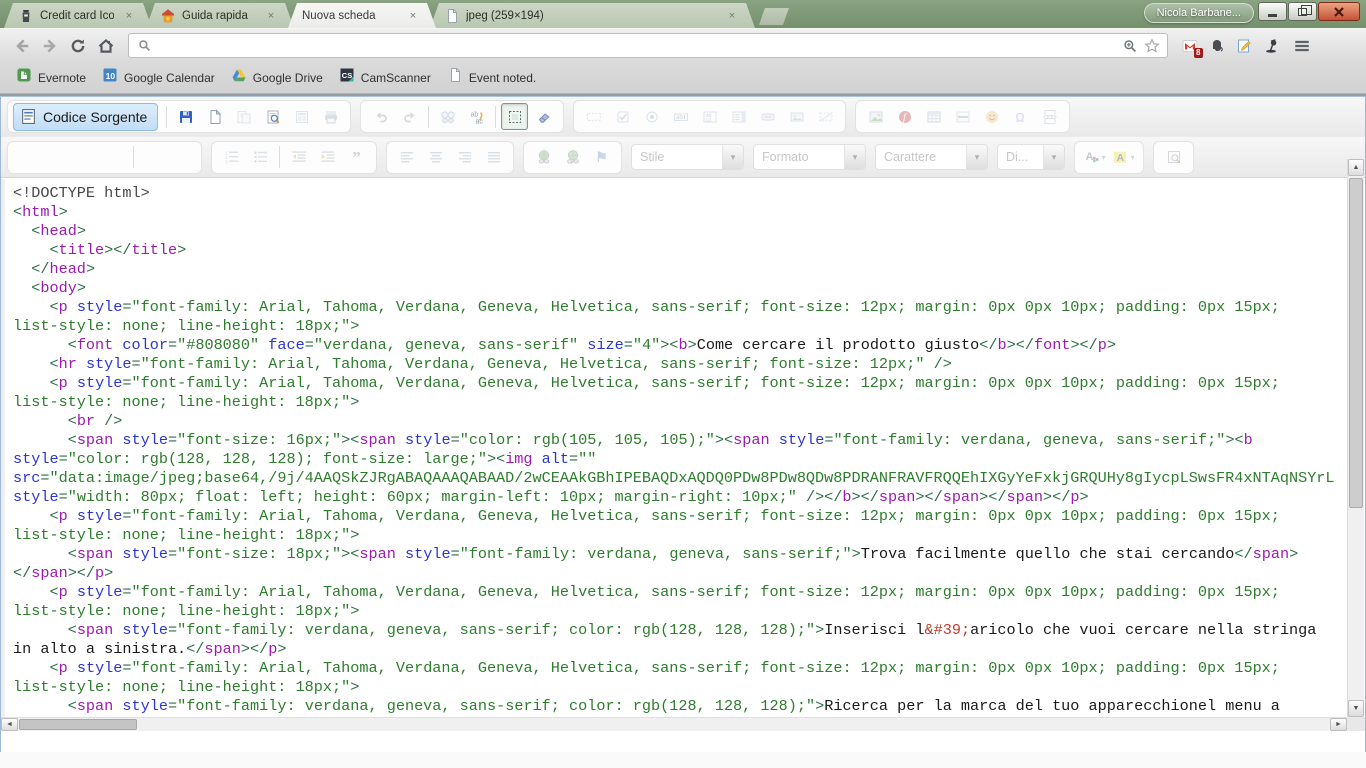 This screenshot has width=1366, height=768. What do you see at coordinates (651, 116) in the screenshot?
I see `radio-button` at bounding box center [651, 116].